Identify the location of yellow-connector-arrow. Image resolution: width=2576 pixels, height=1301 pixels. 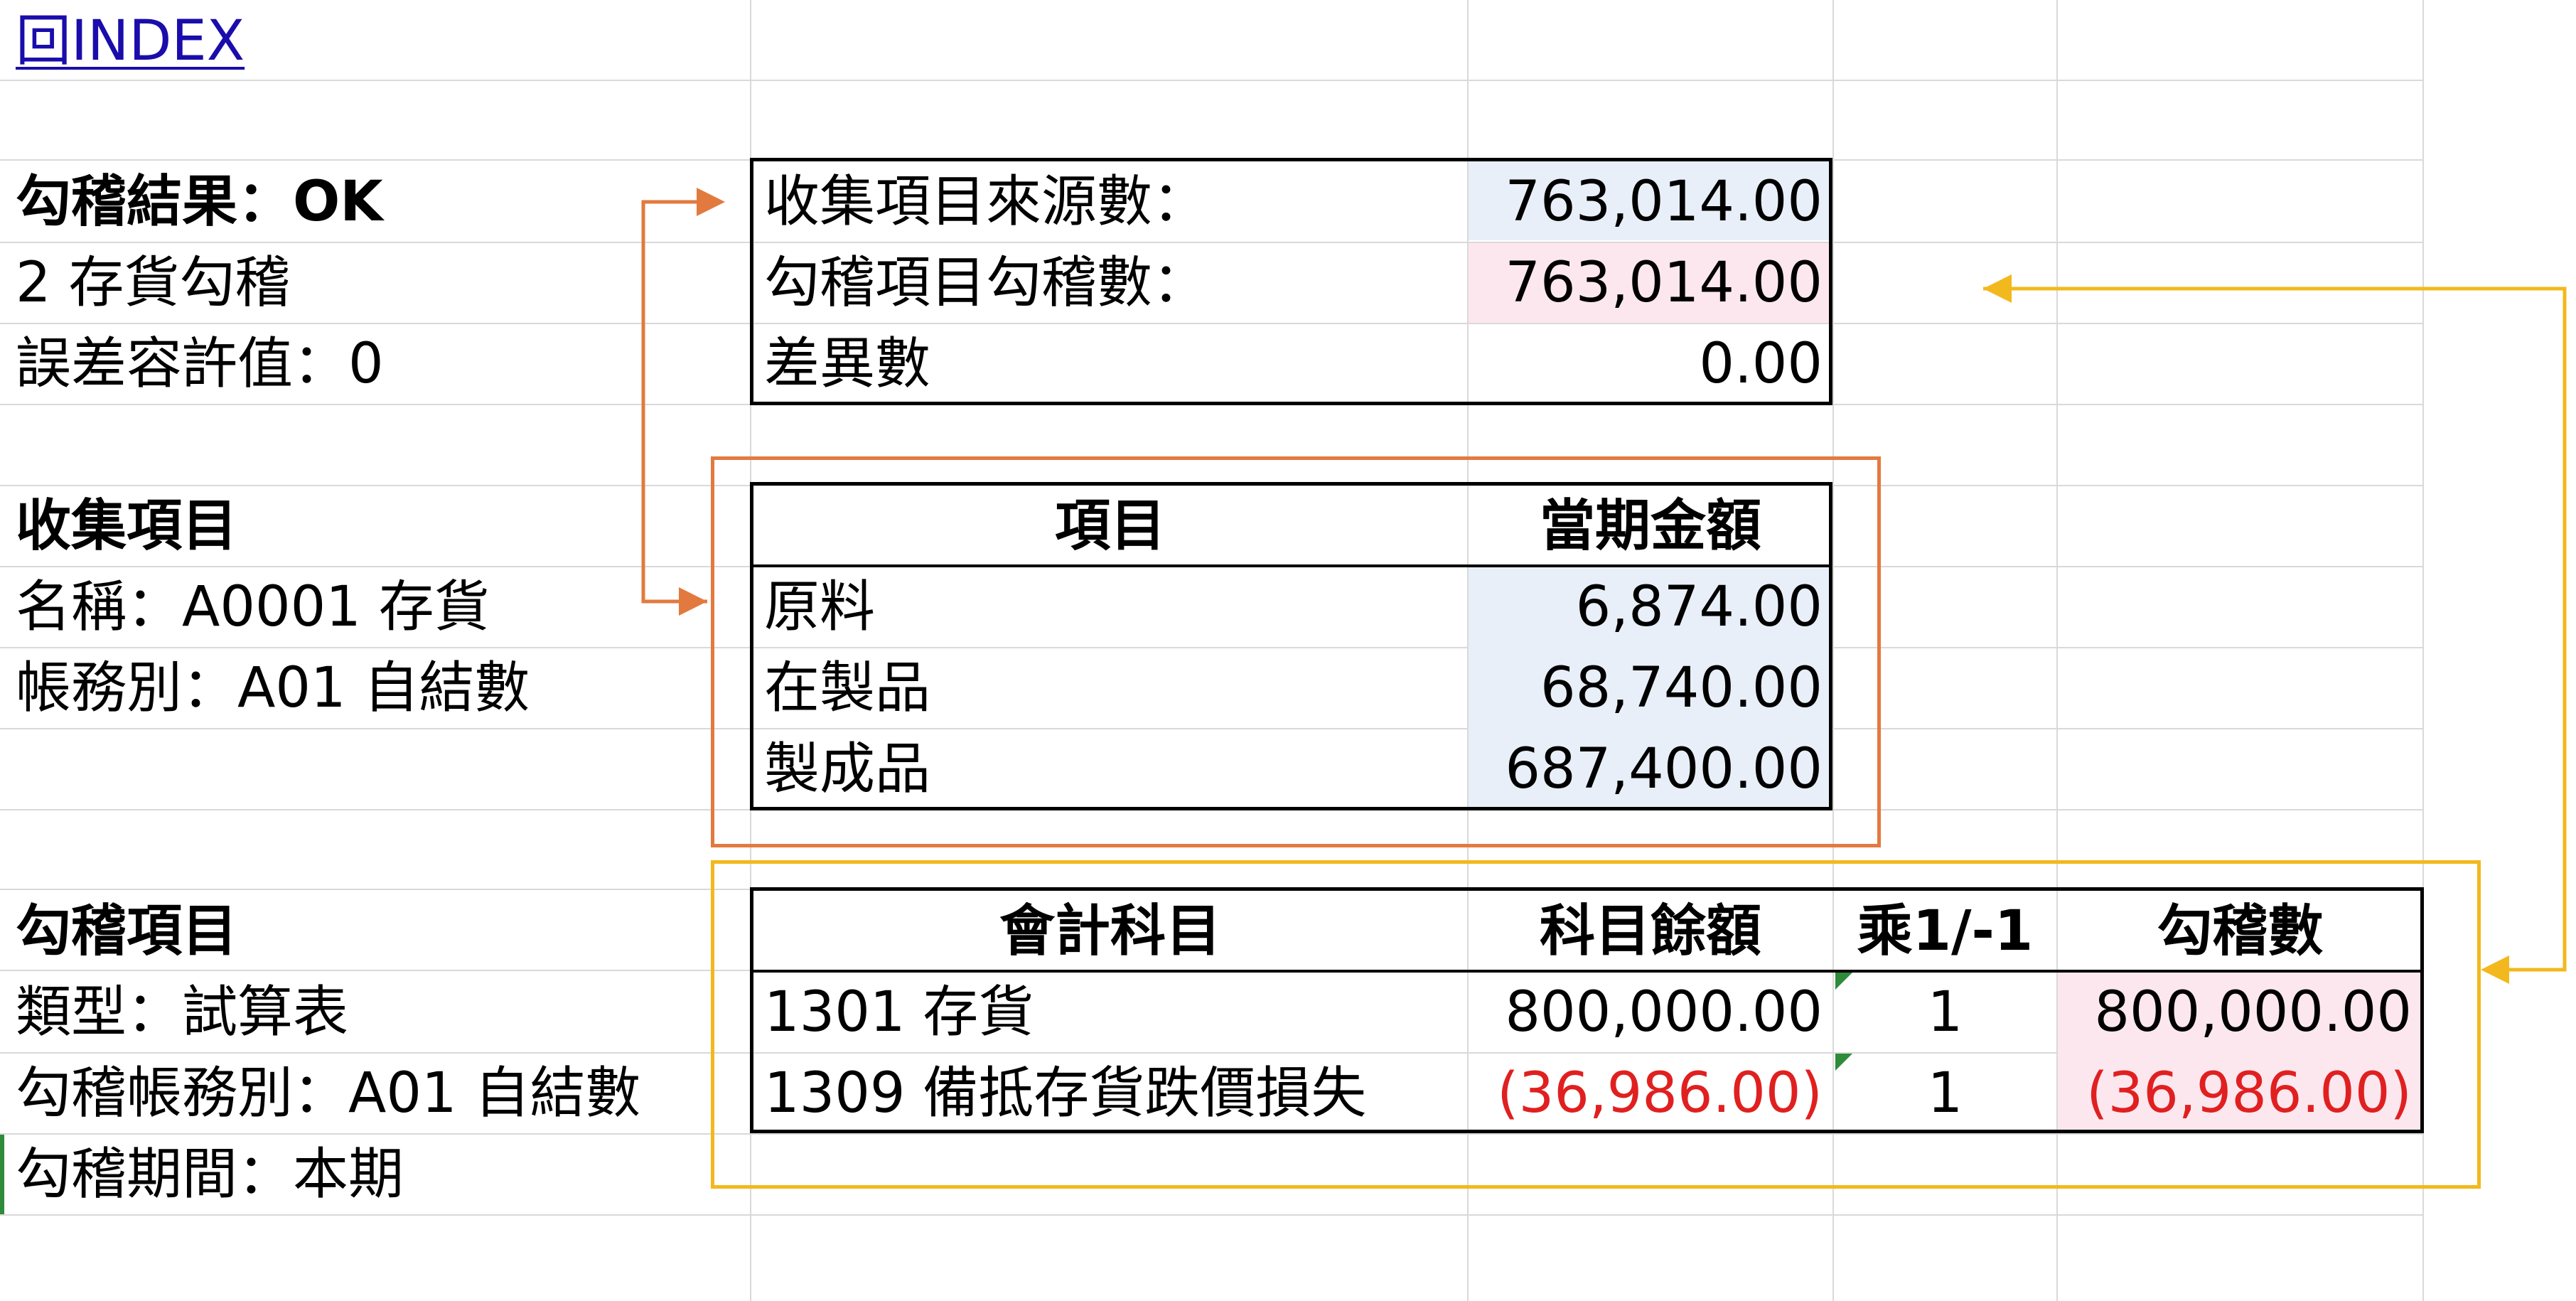
(2275, 635).